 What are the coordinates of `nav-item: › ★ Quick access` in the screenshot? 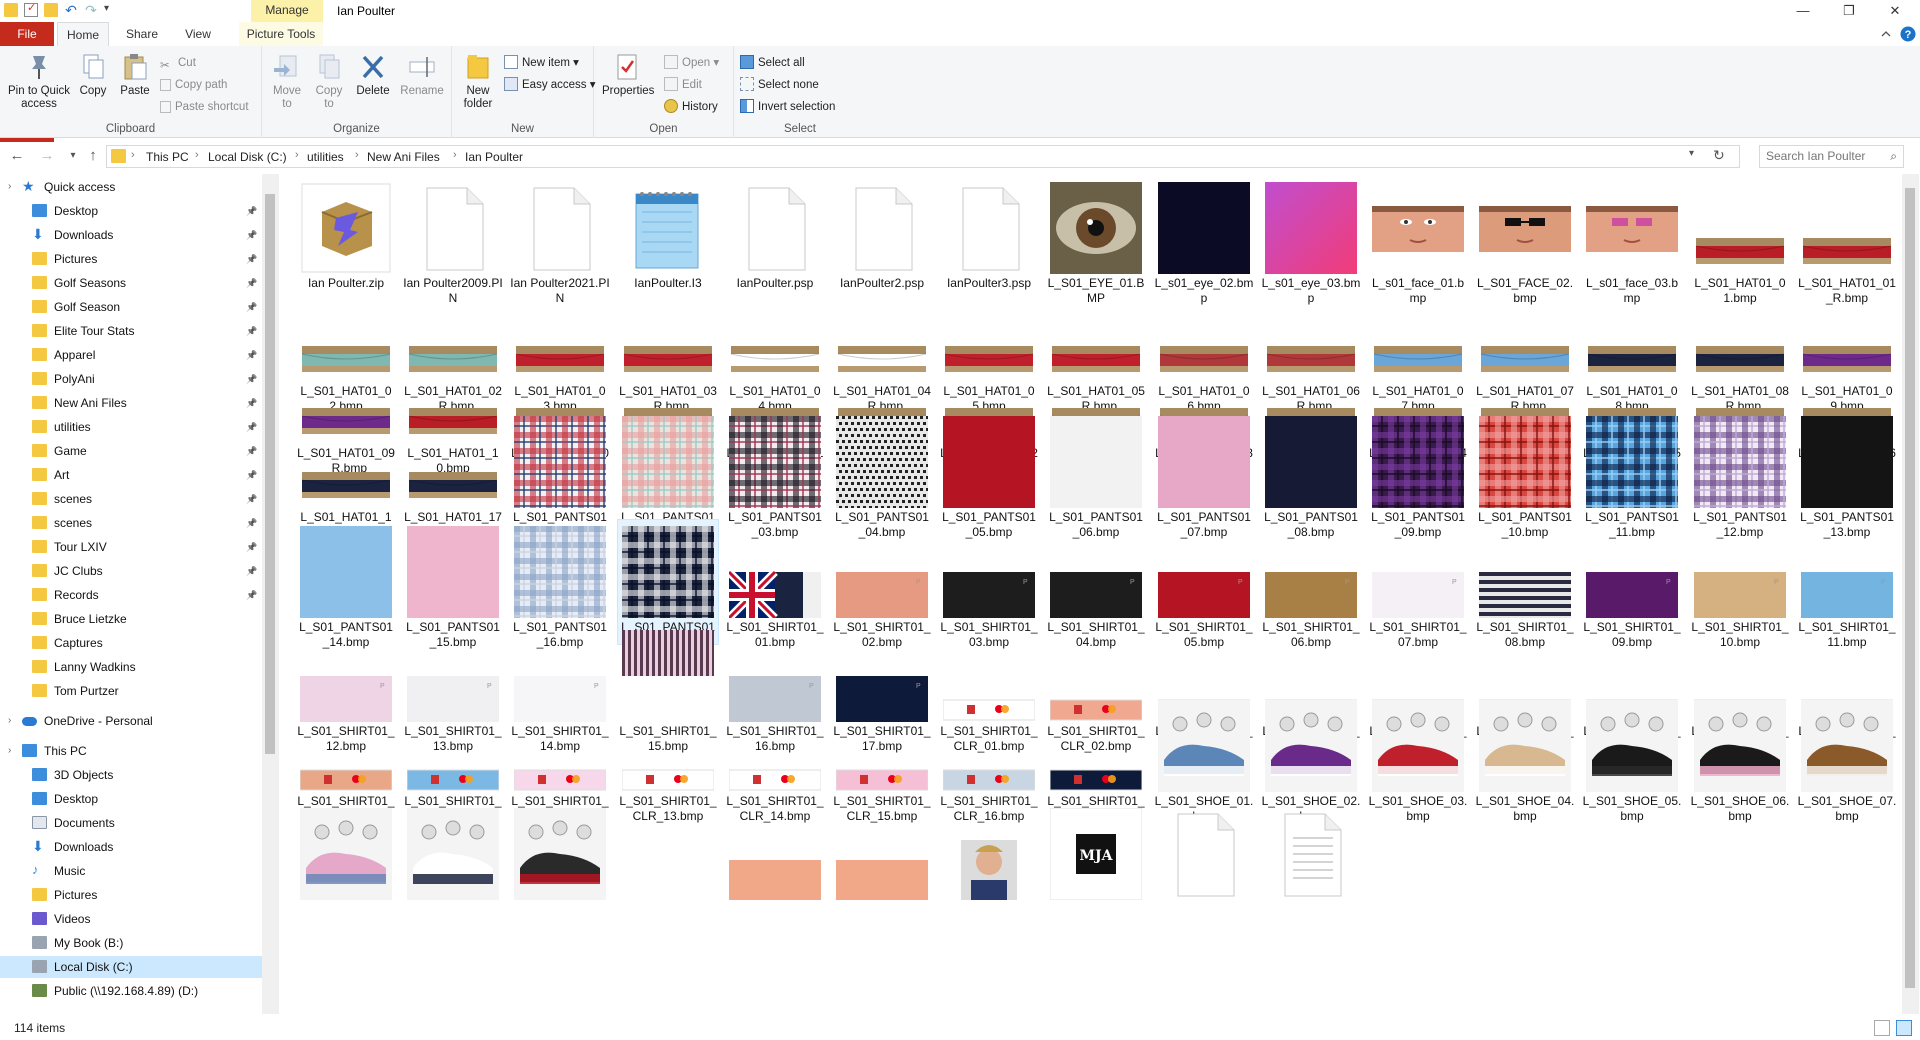 It's located at (131, 187).